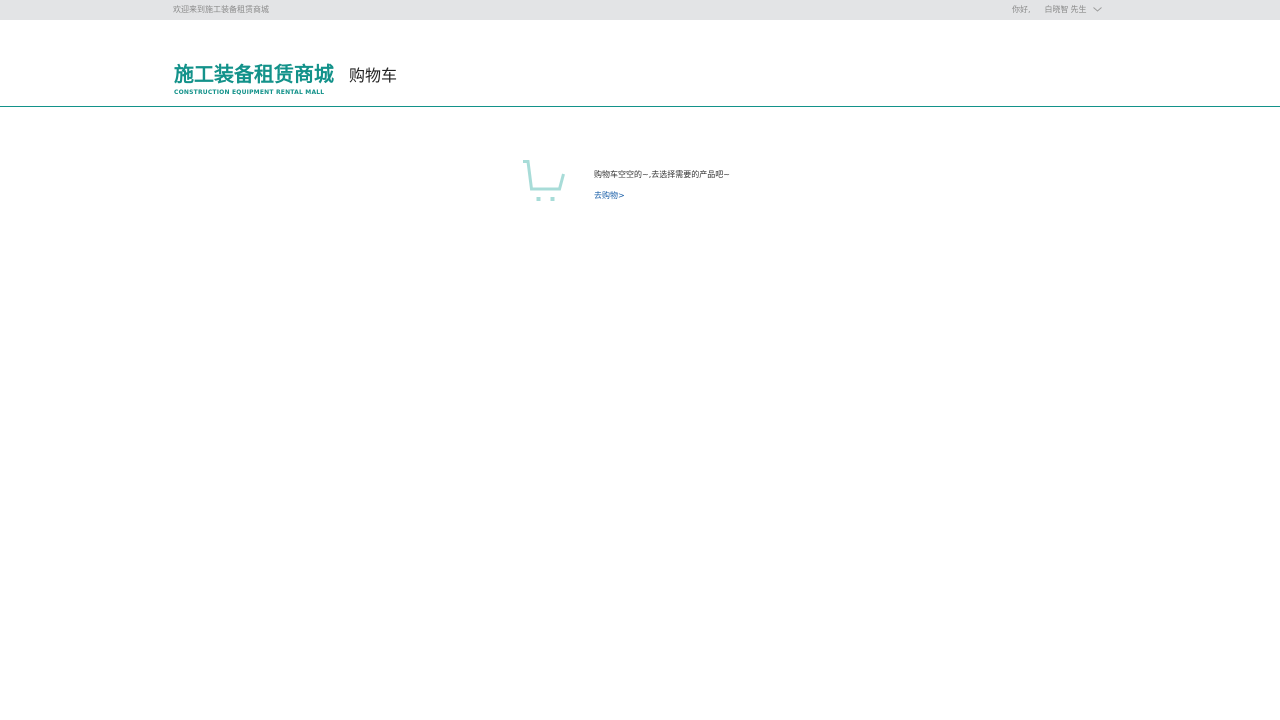 The height and width of the screenshot is (720, 1280). What do you see at coordinates (254, 74) in the screenshot?
I see `logo-chinese-name: 施工装备租赁商城` at bounding box center [254, 74].